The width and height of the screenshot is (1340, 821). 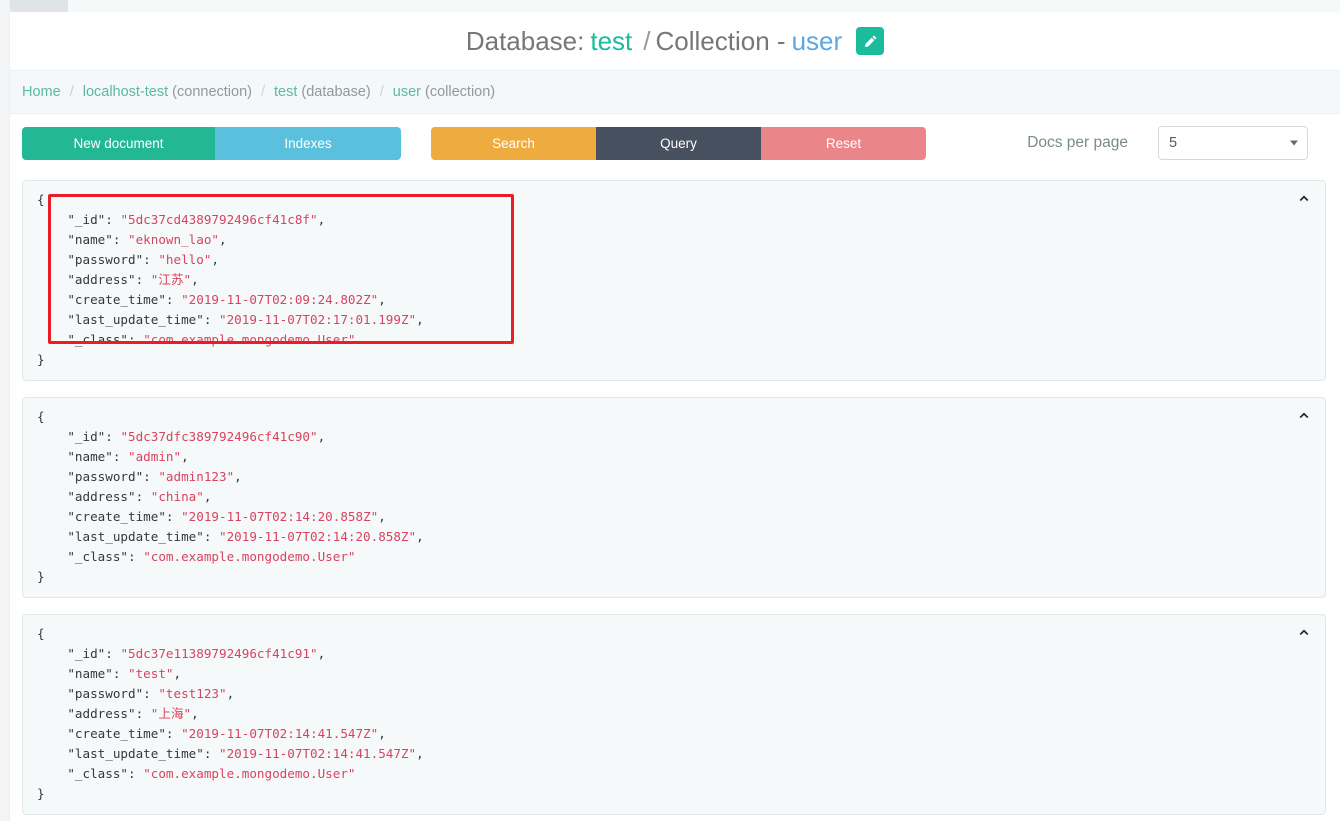 I want to click on edit-collection-button, so click(x=870, y=41).